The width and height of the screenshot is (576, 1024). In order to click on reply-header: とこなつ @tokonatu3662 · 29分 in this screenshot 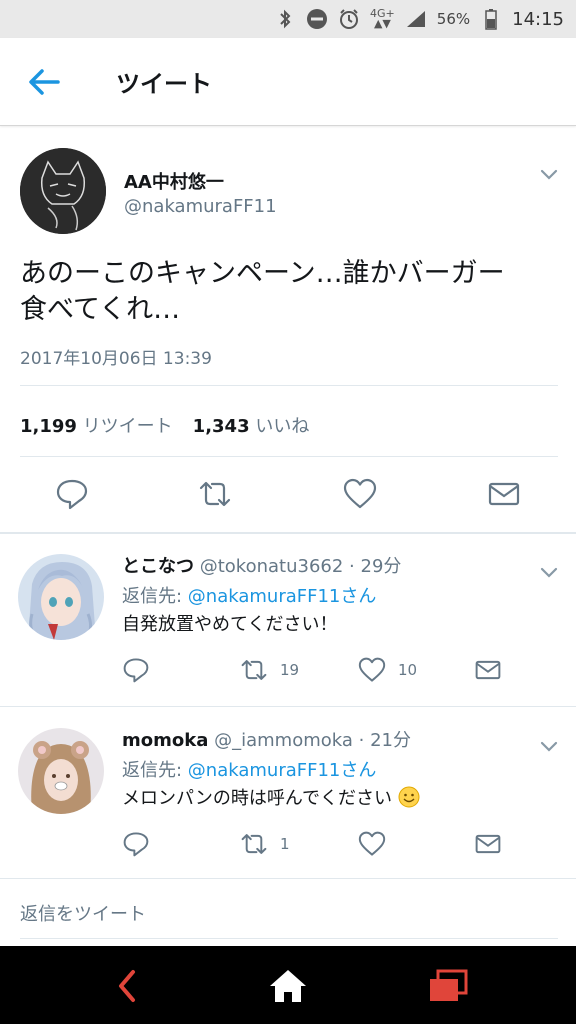, I will do `click(261, 565)`.